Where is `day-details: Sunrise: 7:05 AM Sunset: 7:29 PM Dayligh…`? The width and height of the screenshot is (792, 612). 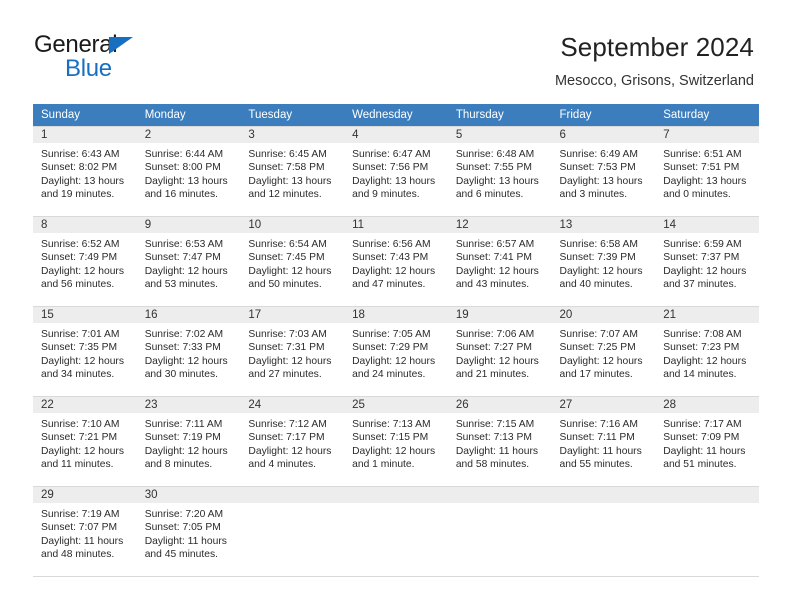 day-details: Sunrise: 7:05 AM Sunset: 7:29 PM Dayligh… is located at coordinates (396, 352).